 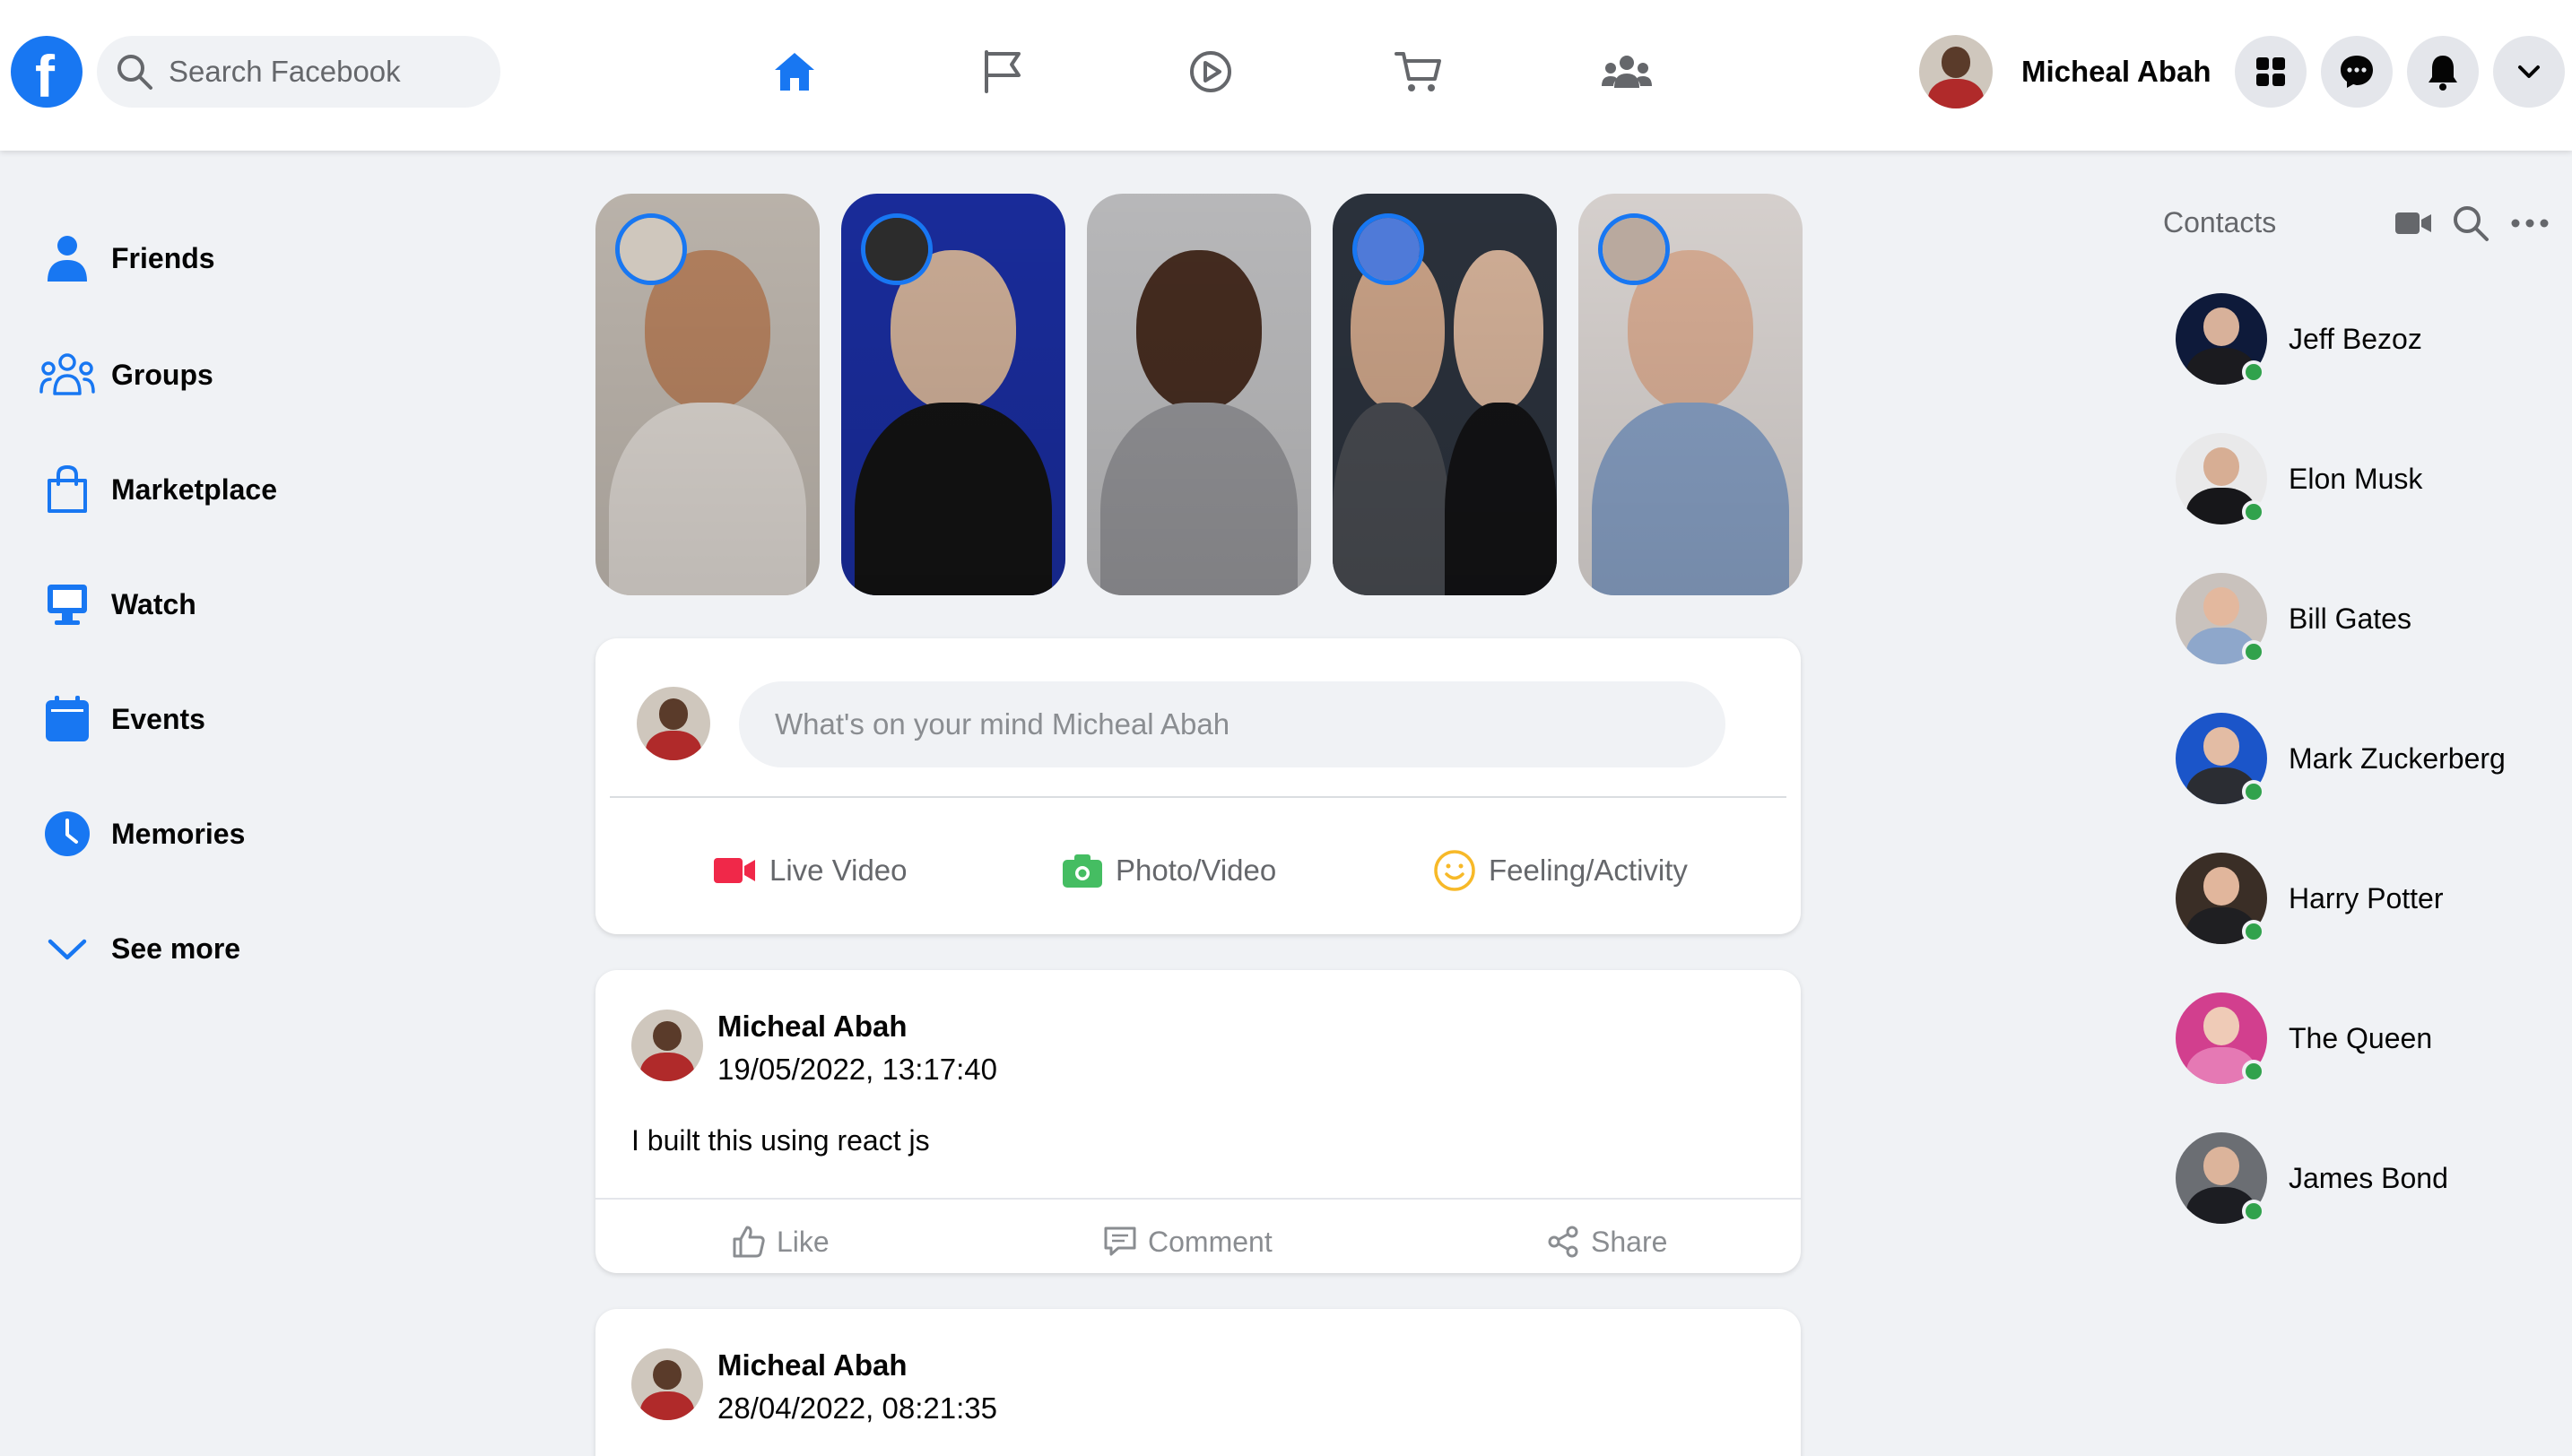 I want to click on post-timestamp: 19/05/2022, 13:17:40, so click(x=857, y=1069).